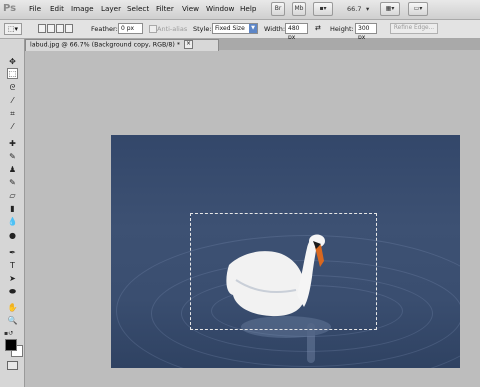 The height and width of the screenshot is (387, 480). What do you see at coordinates (390, 9) in the screenshot?
I see `arrange-documents-button: ▦▾` at bounding box center [390, 9].